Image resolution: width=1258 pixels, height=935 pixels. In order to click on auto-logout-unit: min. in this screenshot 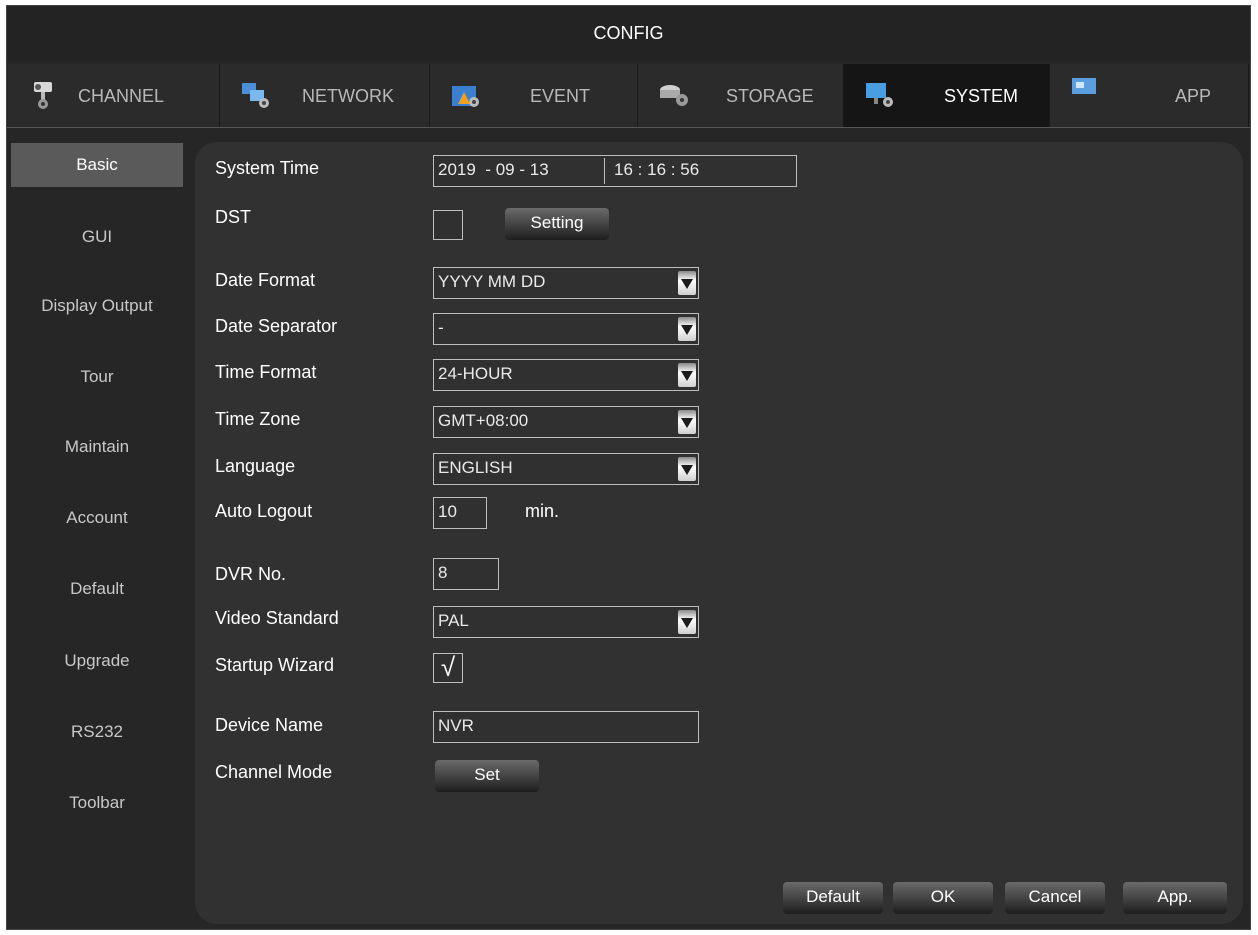, I will do `click(542, 511)`.